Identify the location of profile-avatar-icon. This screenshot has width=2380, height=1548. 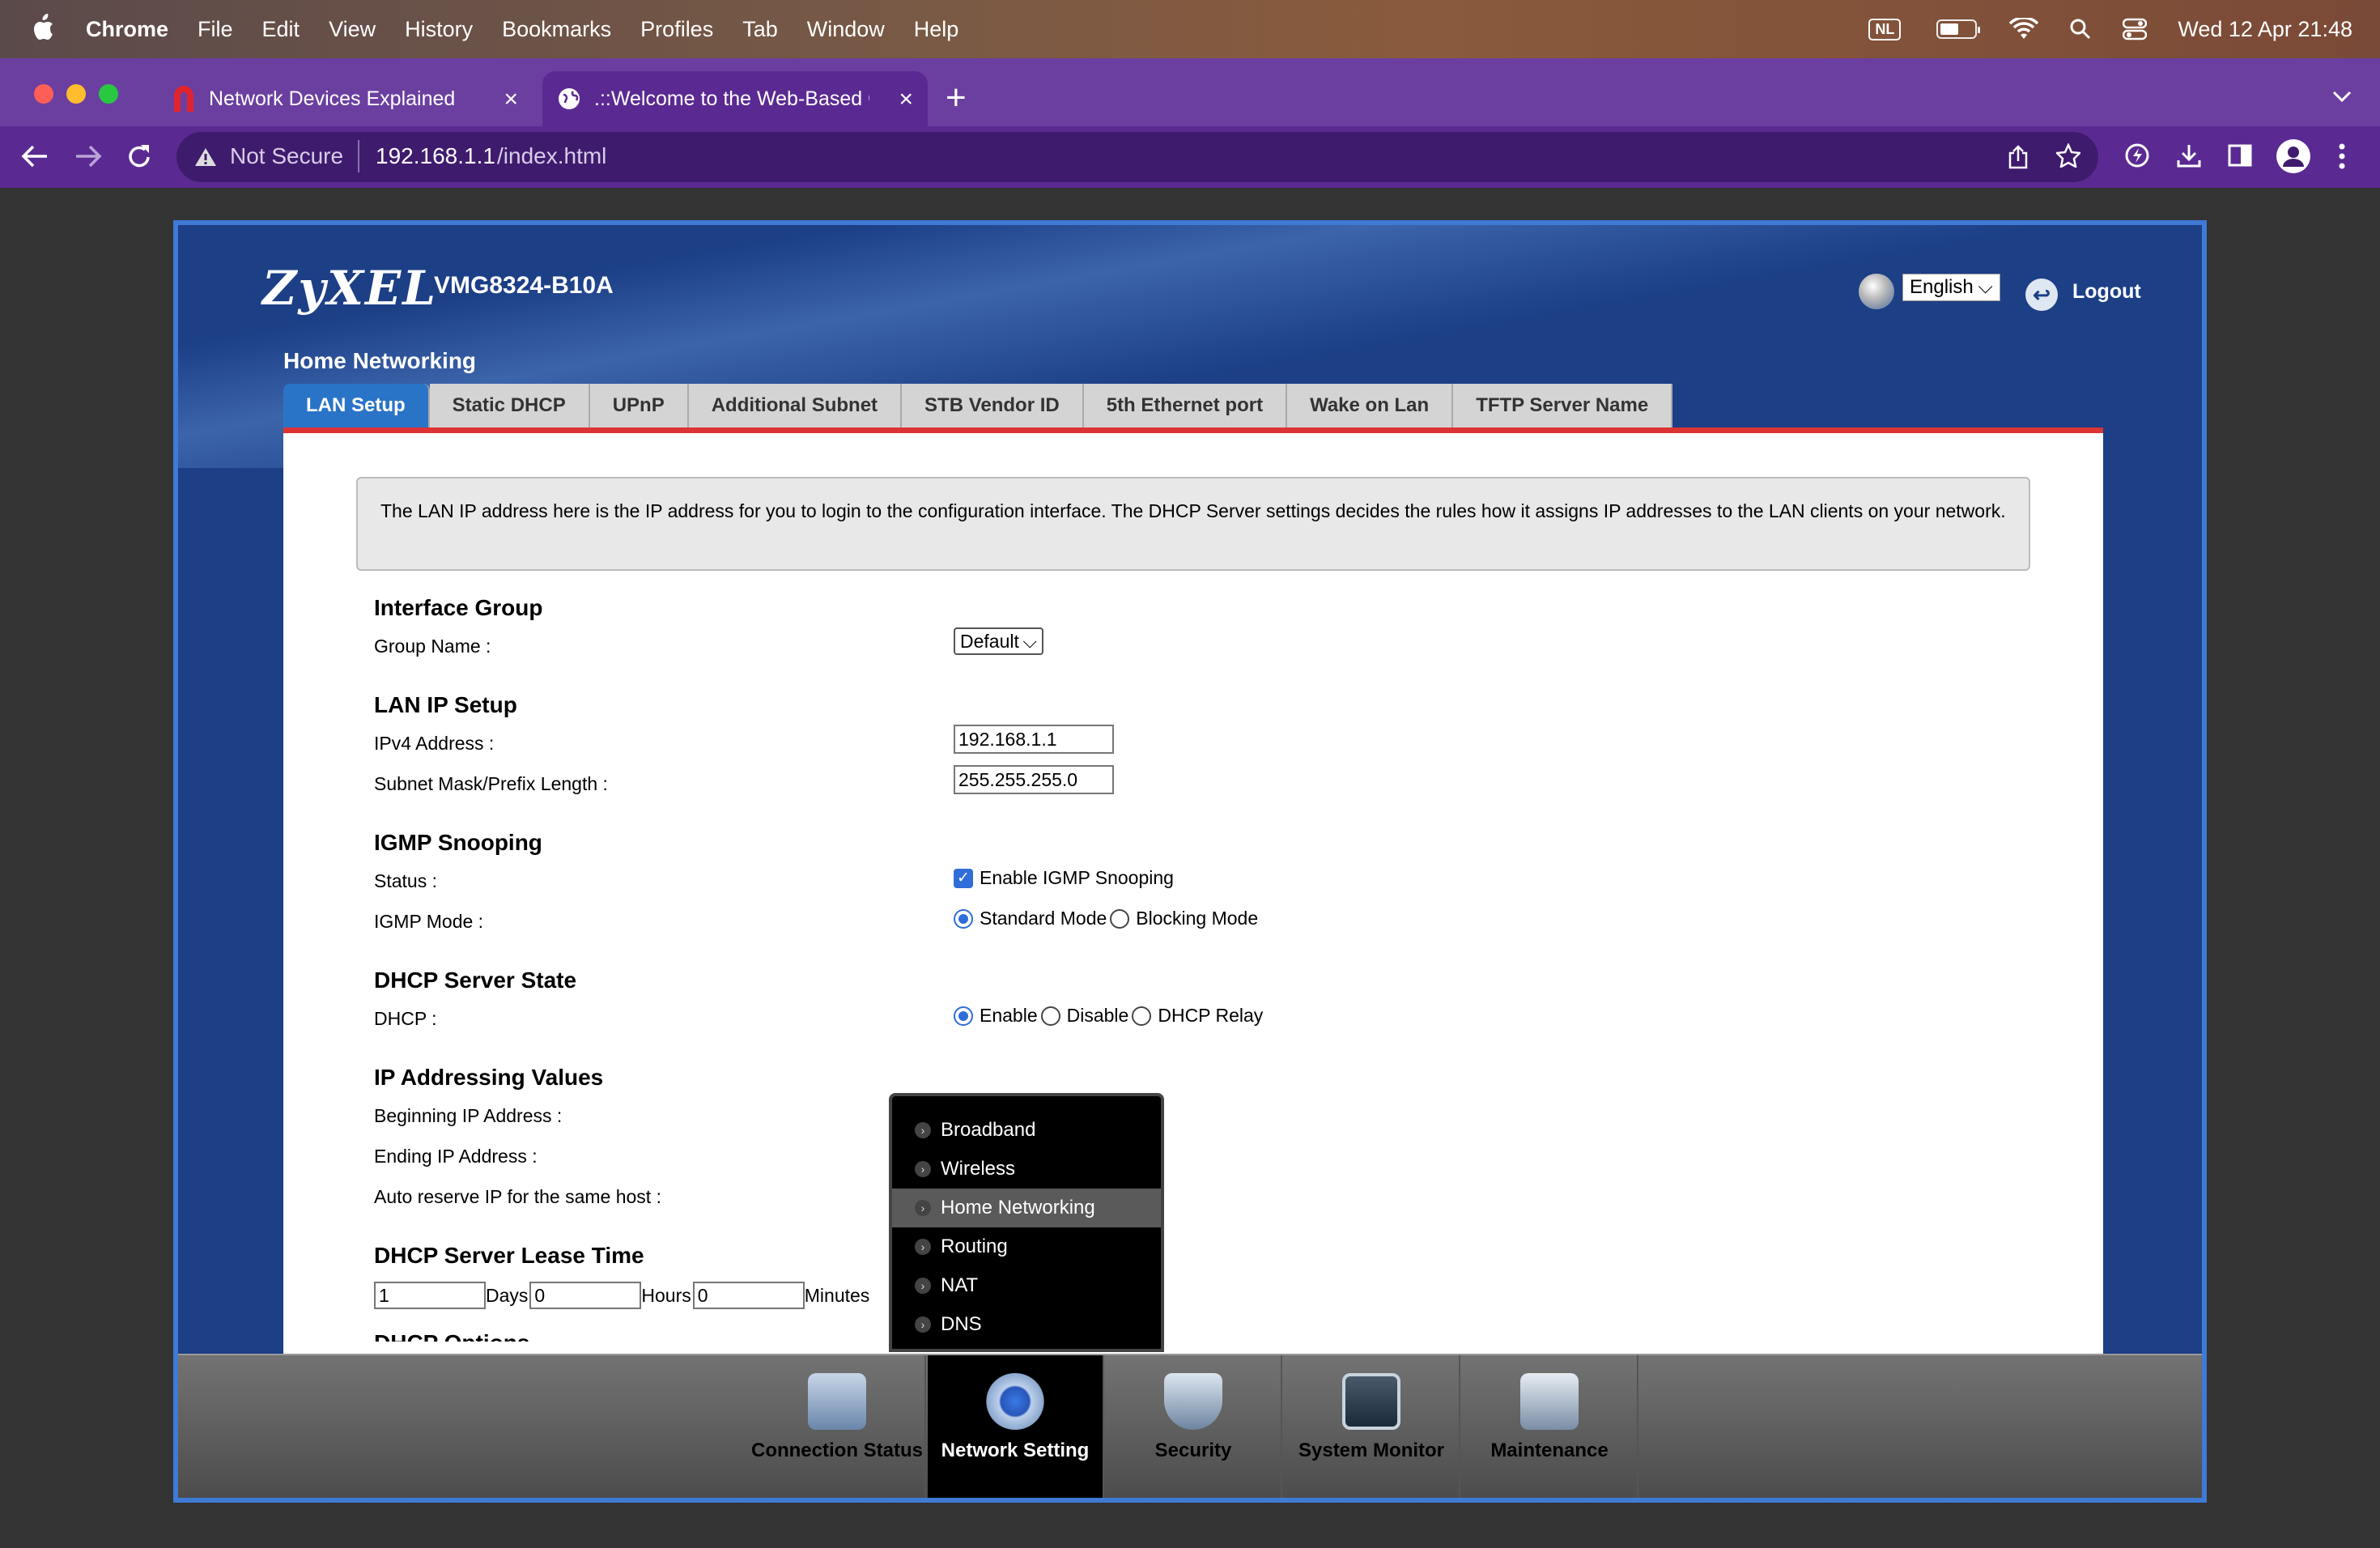
(2293, 156).